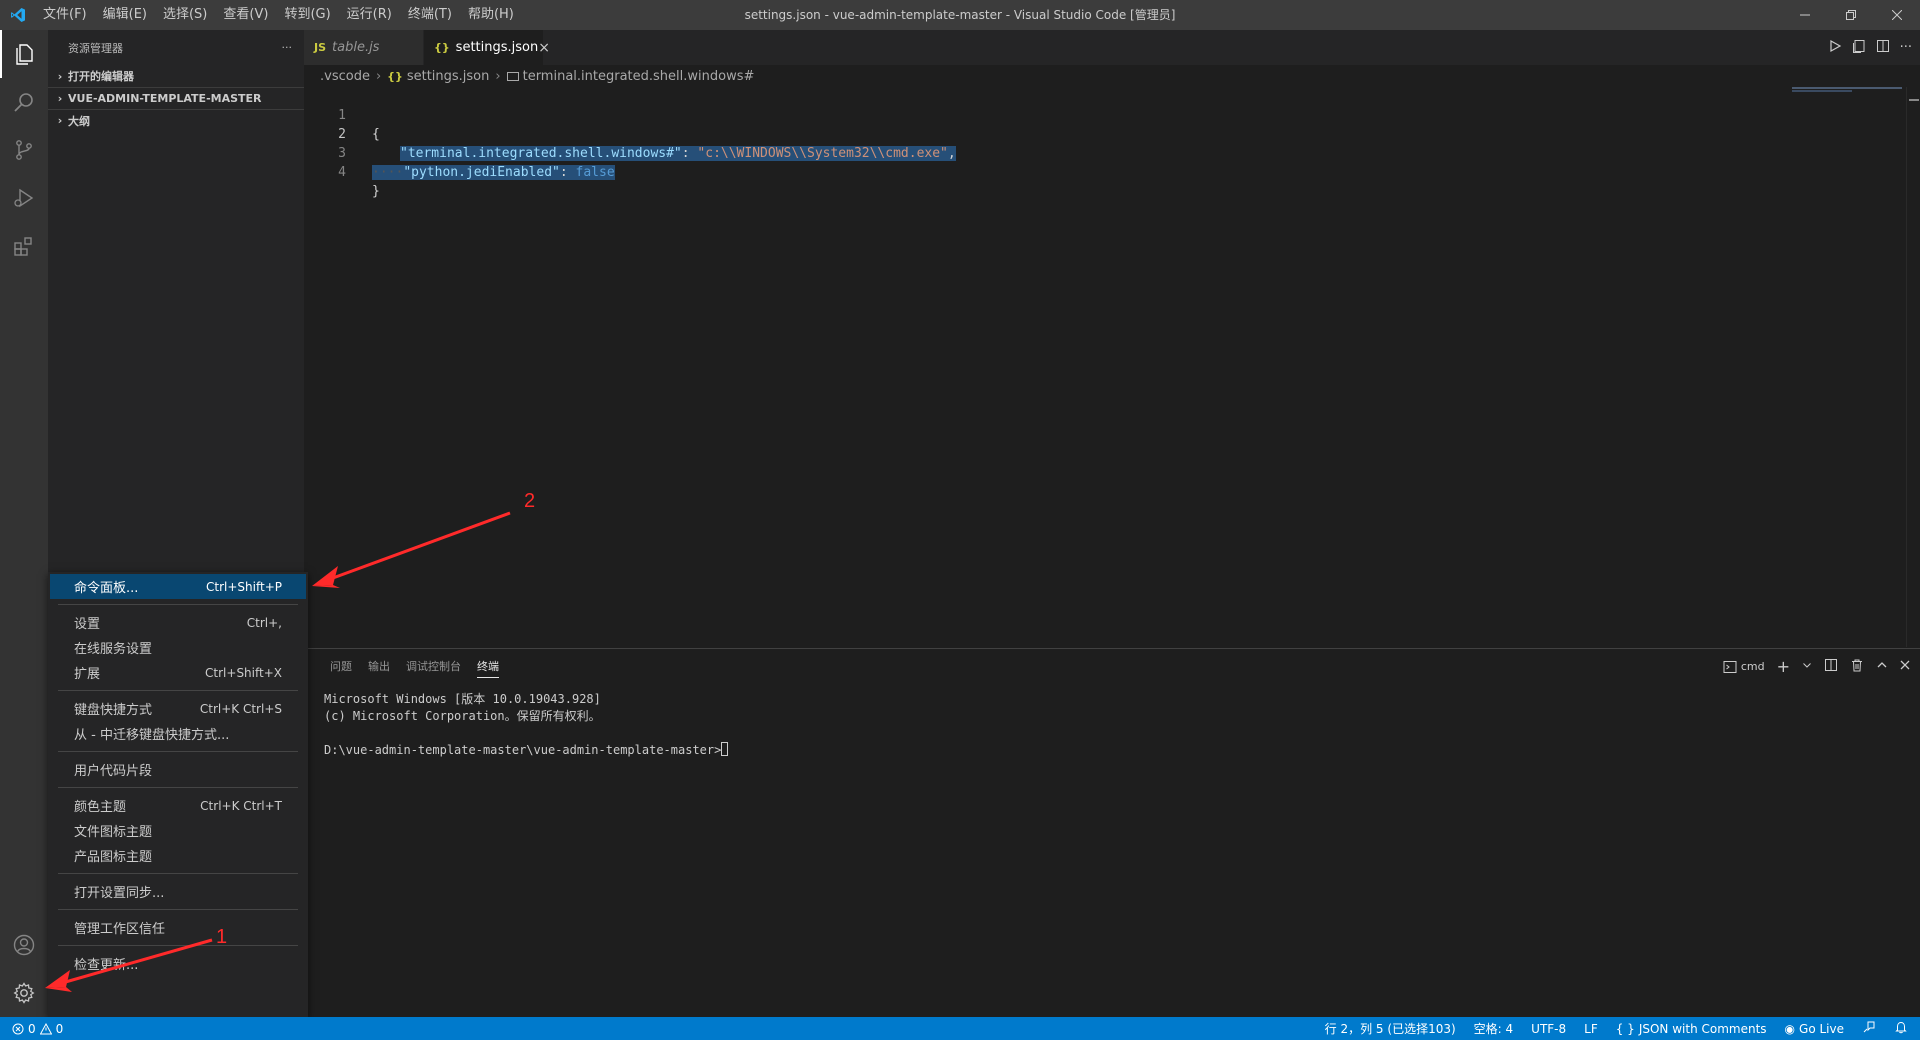  What do you see at coordinates (488, 666) in the screenshot?
I see `panel-tab: 终端` at bounding box center [488, 666].